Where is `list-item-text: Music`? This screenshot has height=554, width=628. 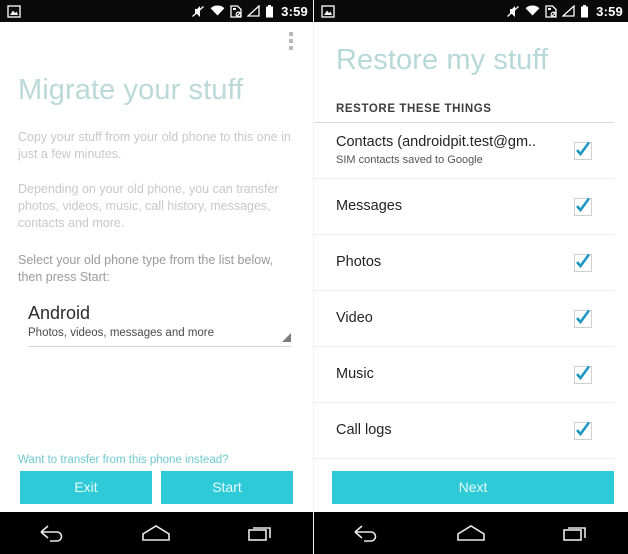
list-item-text: Music is located at coordinates (355, 374).